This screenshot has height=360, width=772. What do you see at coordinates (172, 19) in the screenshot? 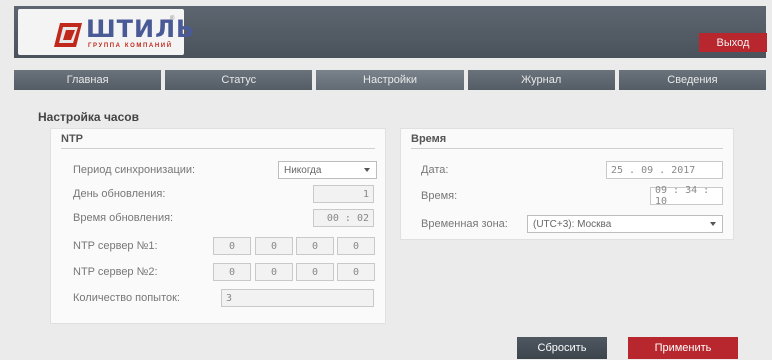
I see `logo-registered-mark: ®` at bounding box center [172, 19].